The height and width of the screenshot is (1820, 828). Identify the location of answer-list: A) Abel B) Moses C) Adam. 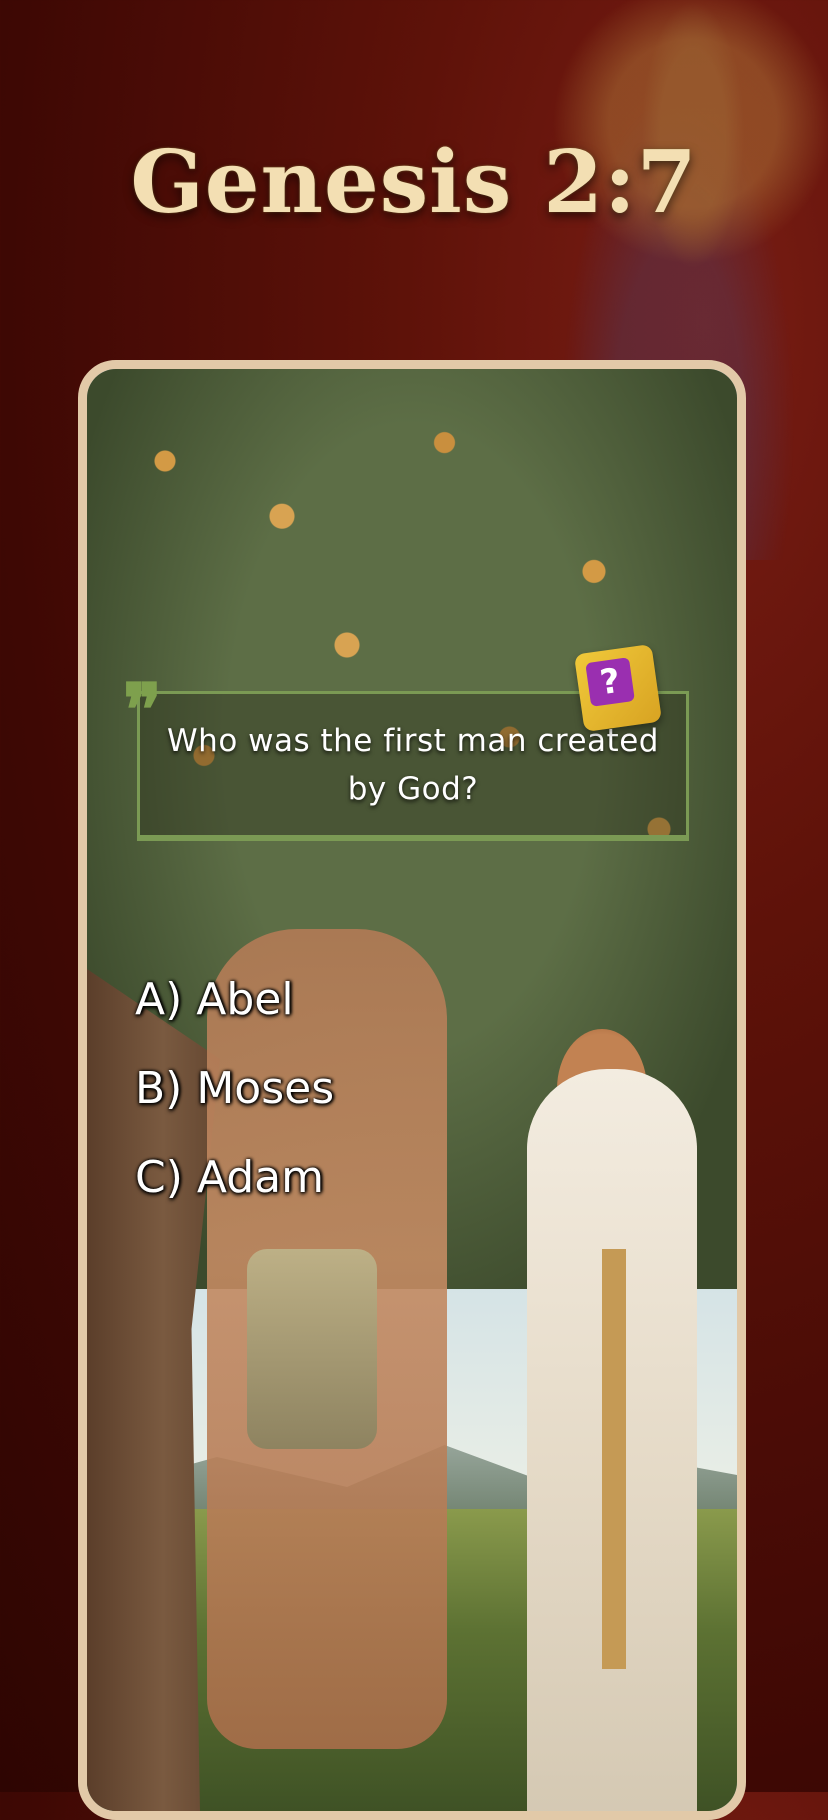
(234, 1107).